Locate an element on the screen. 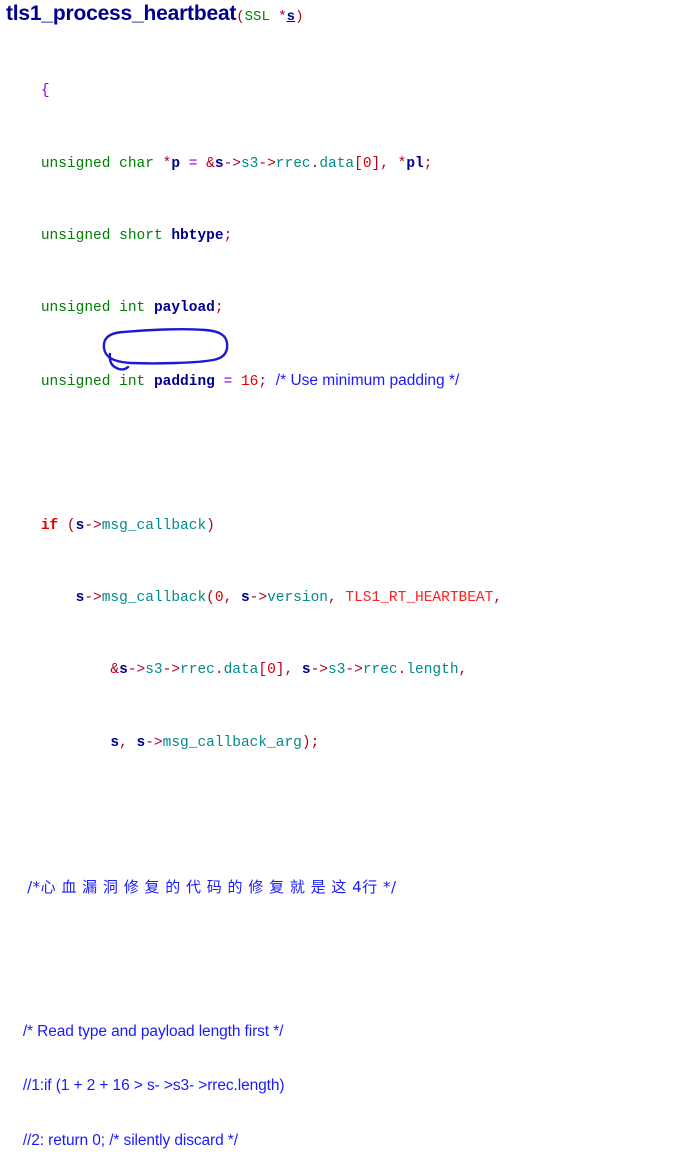 This screenshot has width=683, height=1154. token-bracket-open-2: [ is located at coordinates (263, 670).